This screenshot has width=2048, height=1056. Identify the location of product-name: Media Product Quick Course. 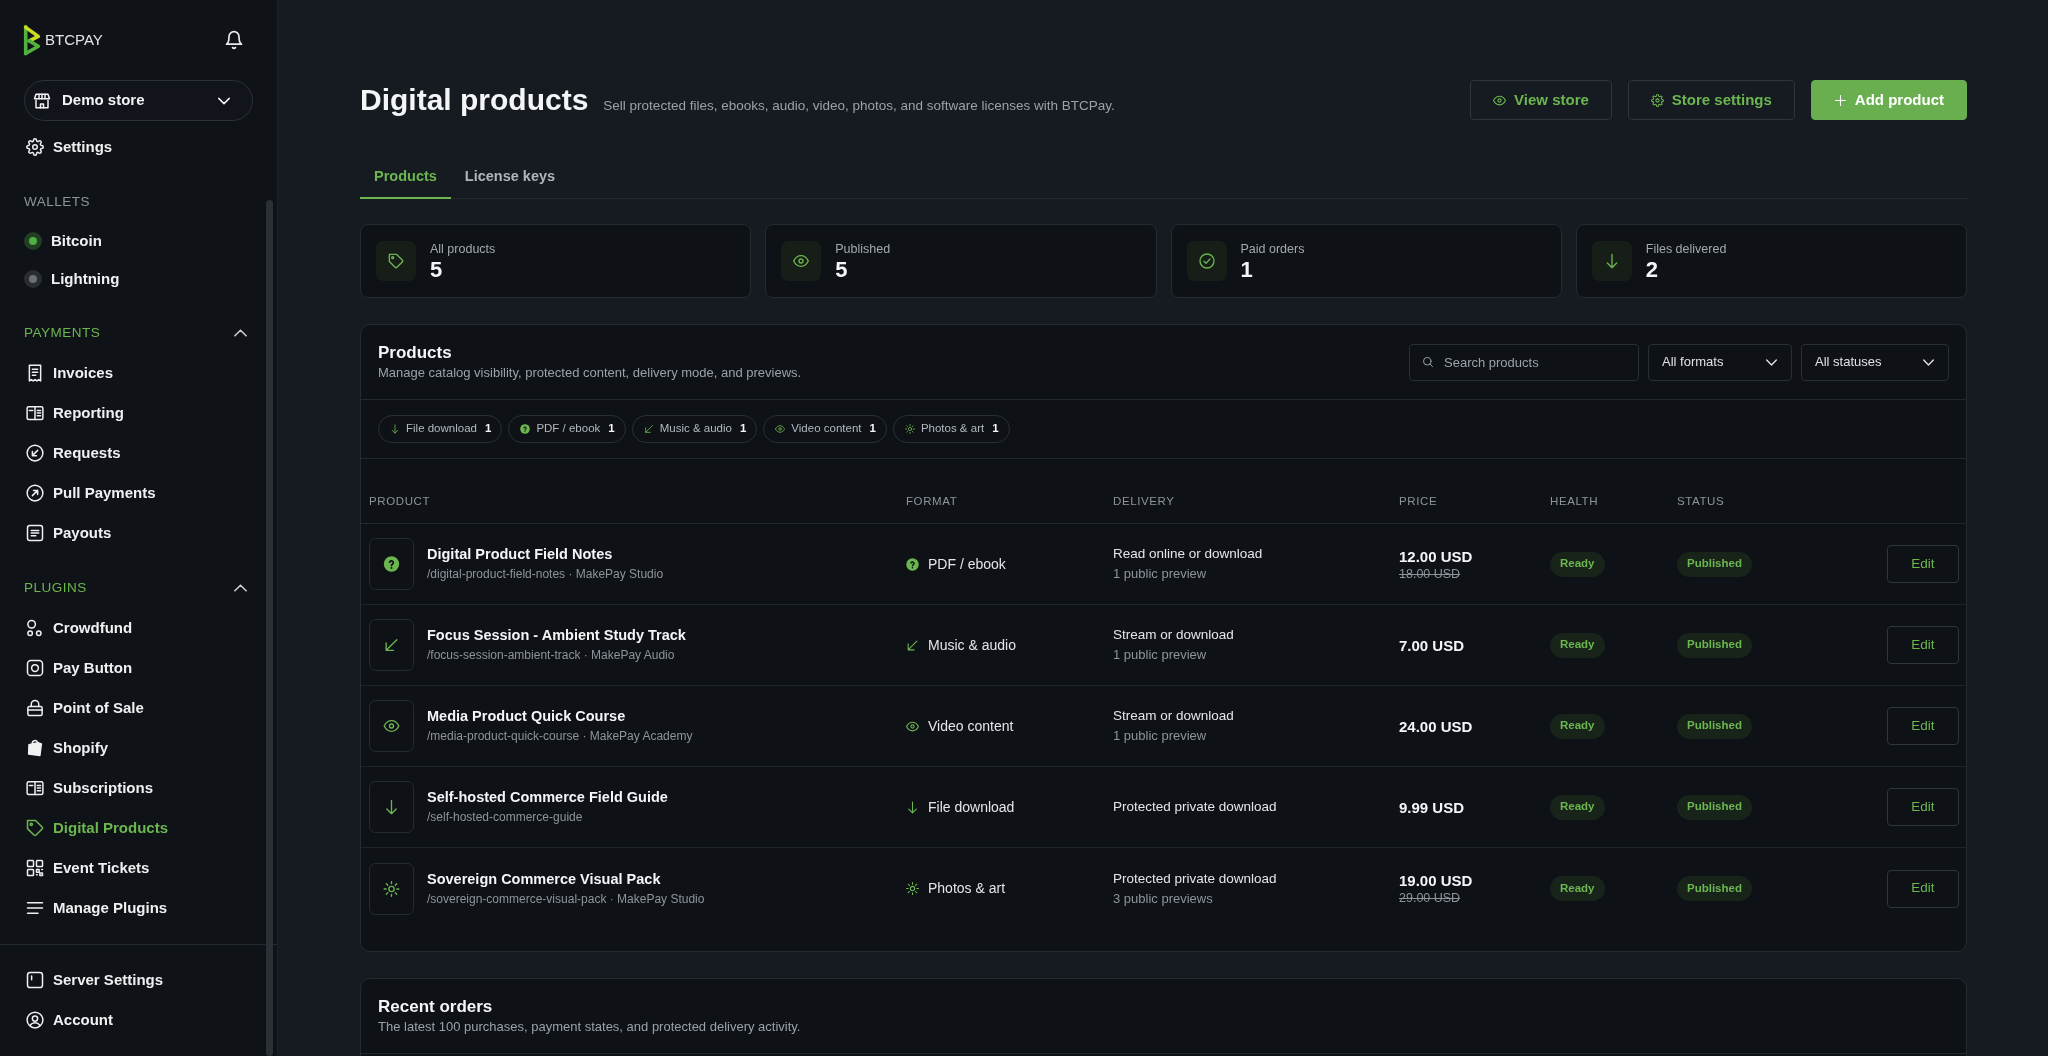
(527, 716).